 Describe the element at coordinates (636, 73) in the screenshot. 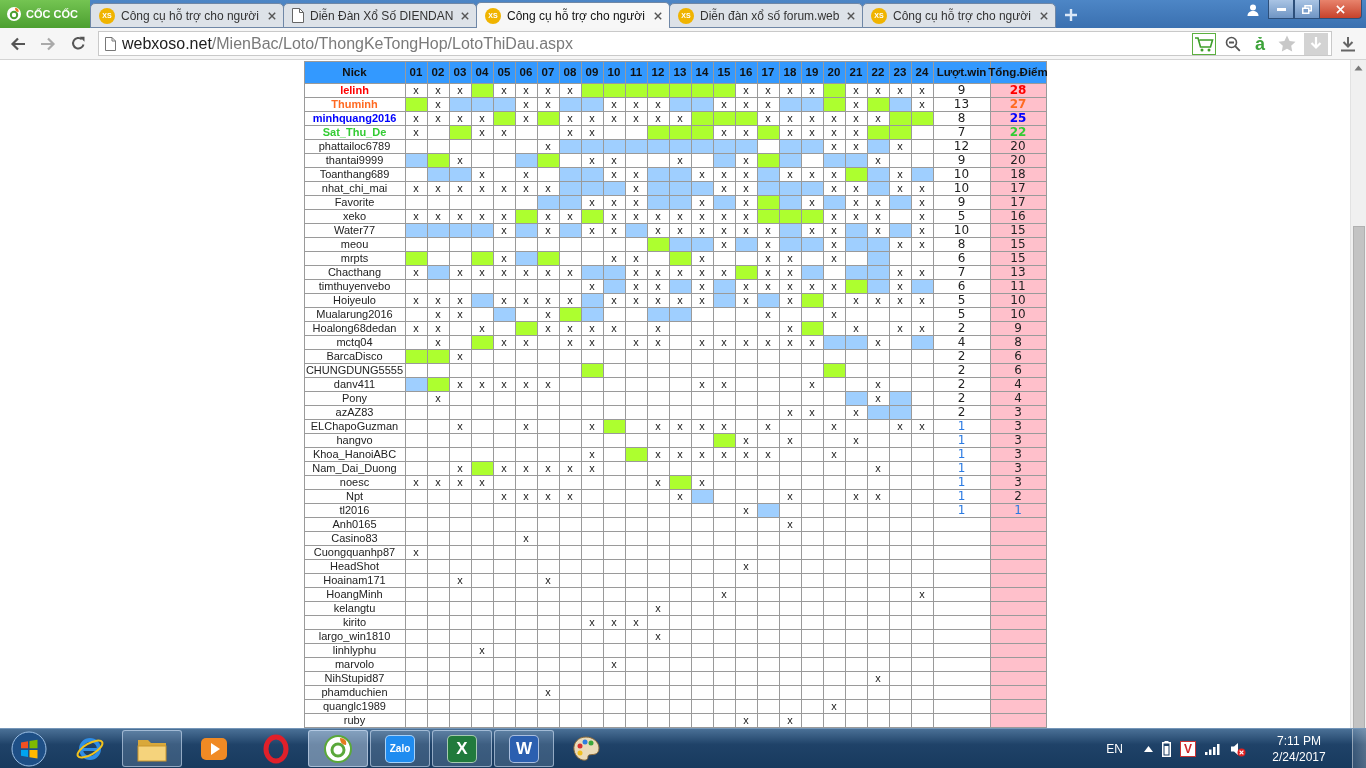

I see `column-header: 11` at that location.